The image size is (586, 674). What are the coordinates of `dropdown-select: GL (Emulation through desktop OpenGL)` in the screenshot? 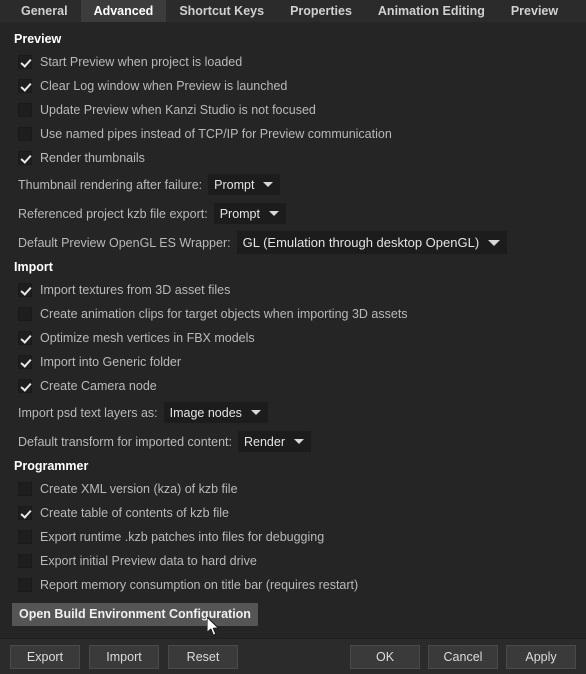 It's located at (372, 242).